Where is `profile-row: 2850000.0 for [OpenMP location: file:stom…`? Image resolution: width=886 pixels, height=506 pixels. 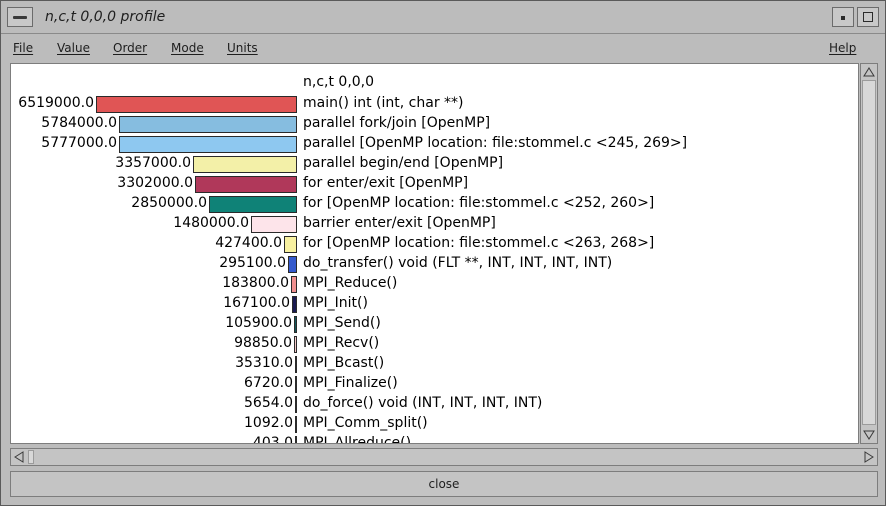
profile-row: 2850000.0 for [OpenMP location: file:stom… is located at coordinates (434, 204).